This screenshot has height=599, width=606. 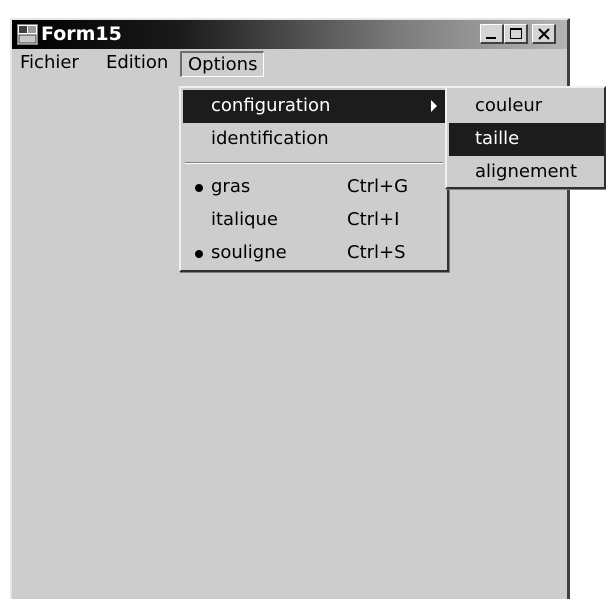 What do you see at coordinates (49, 64) in the screenshot?
I see `menu-fichier: Fichier` at bounding box center [49, 64].